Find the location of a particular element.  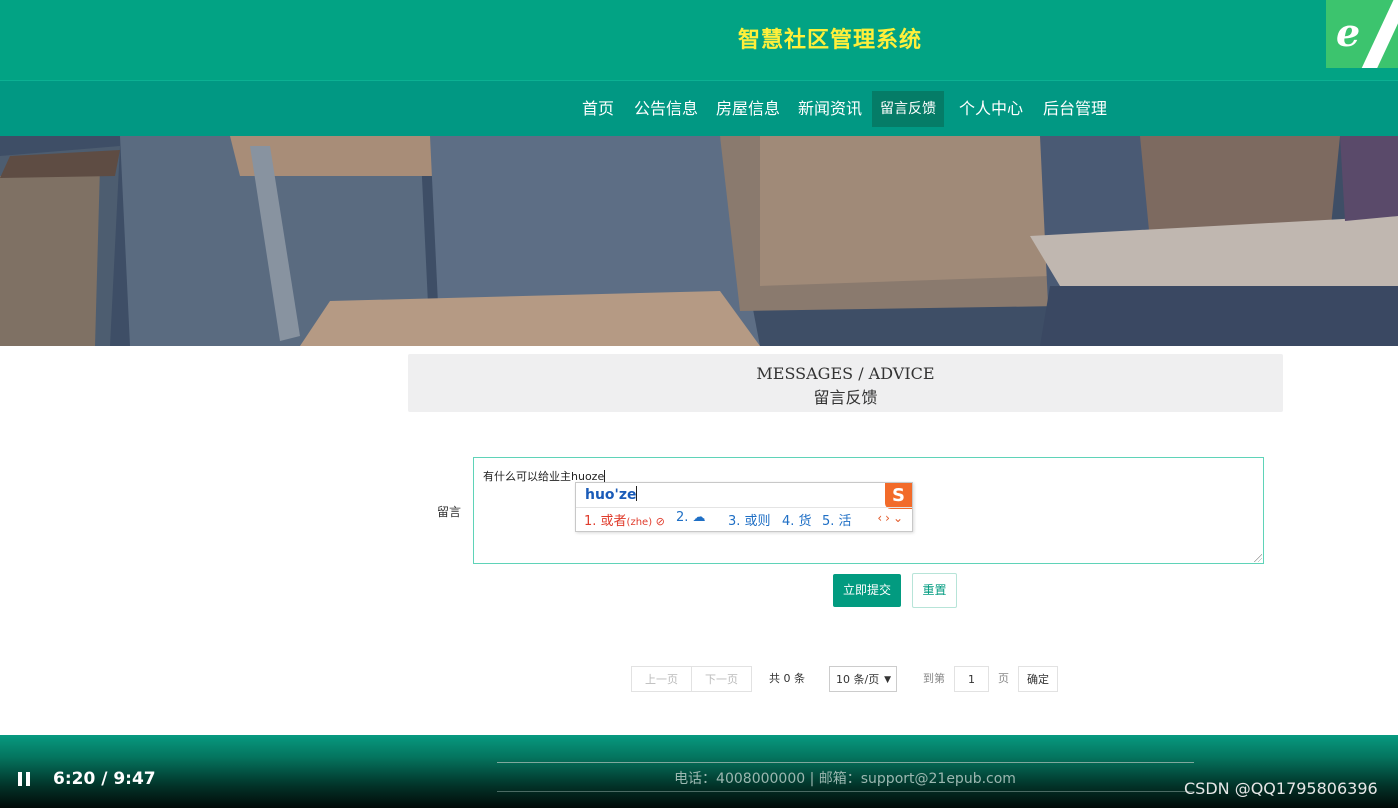

nav-item-feedback: 留言反馈 is located at coordinates (908, 109).